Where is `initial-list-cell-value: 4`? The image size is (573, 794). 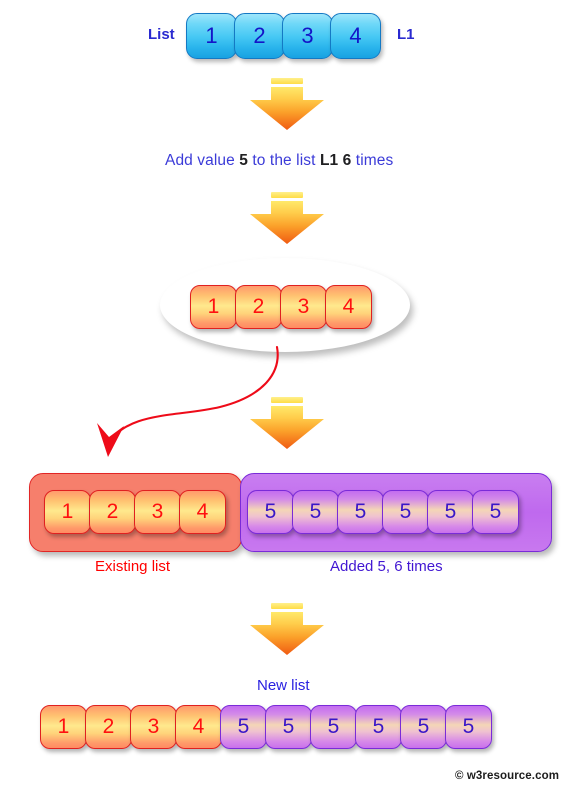 initial-list-cell-value: 4 is located at coordinates (355, 35).